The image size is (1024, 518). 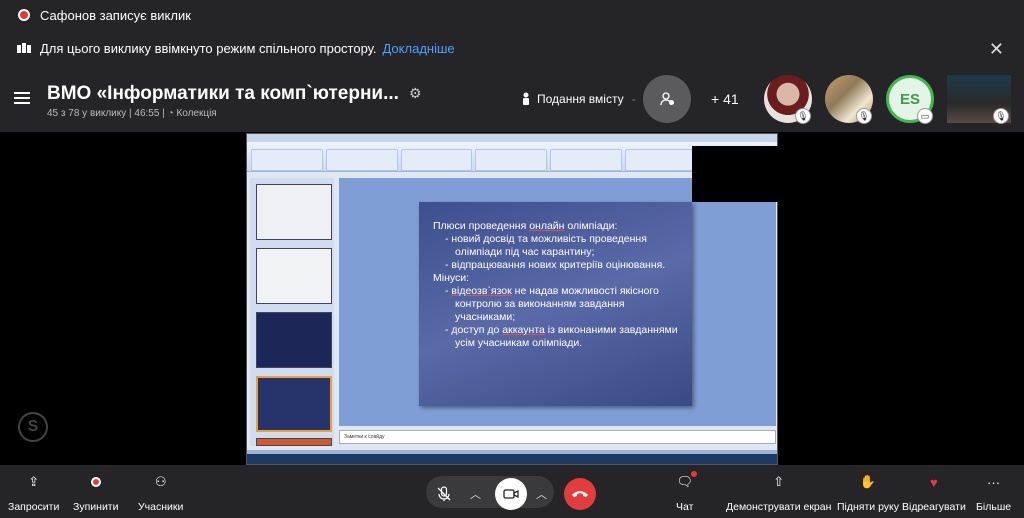 I want to click on hang-up-icon, so click(x=580, y=494).